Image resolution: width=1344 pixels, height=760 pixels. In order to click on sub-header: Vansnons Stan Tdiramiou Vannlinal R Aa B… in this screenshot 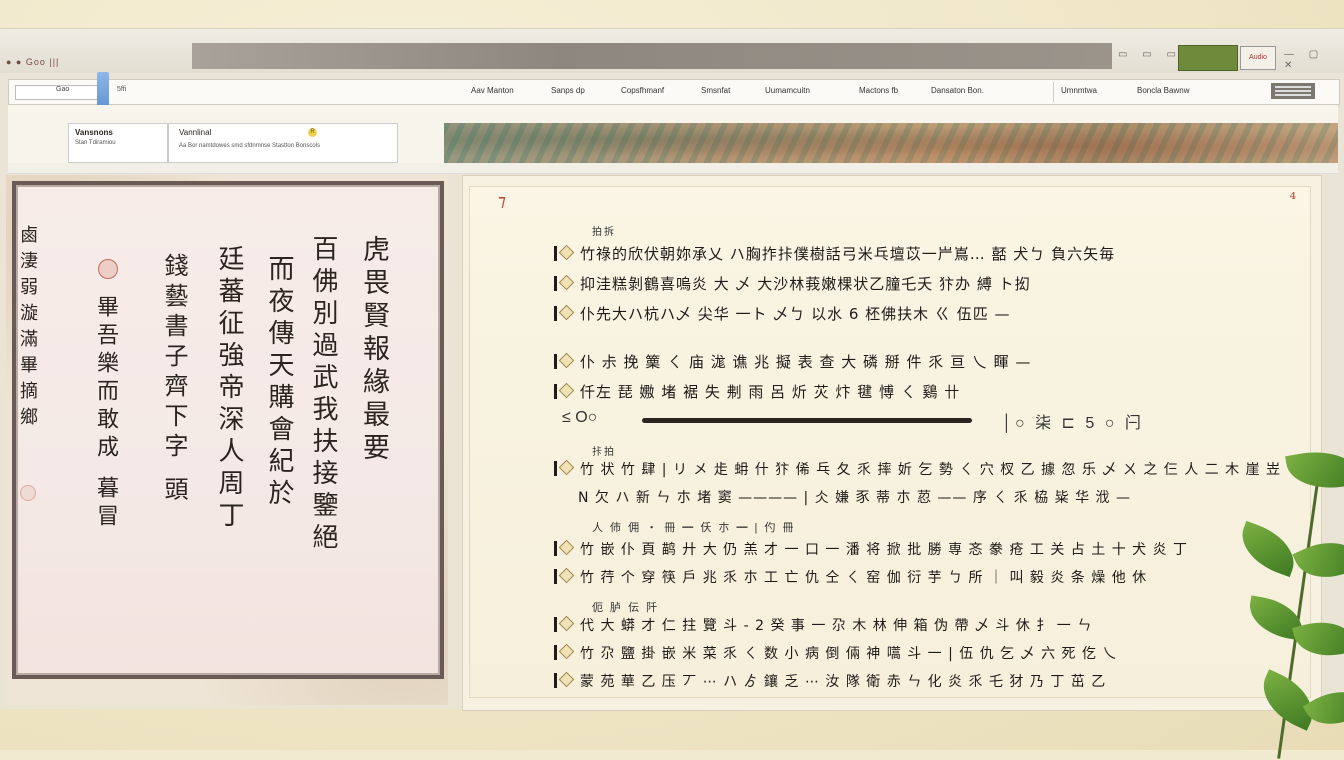, I will do `click(673, 134)`.